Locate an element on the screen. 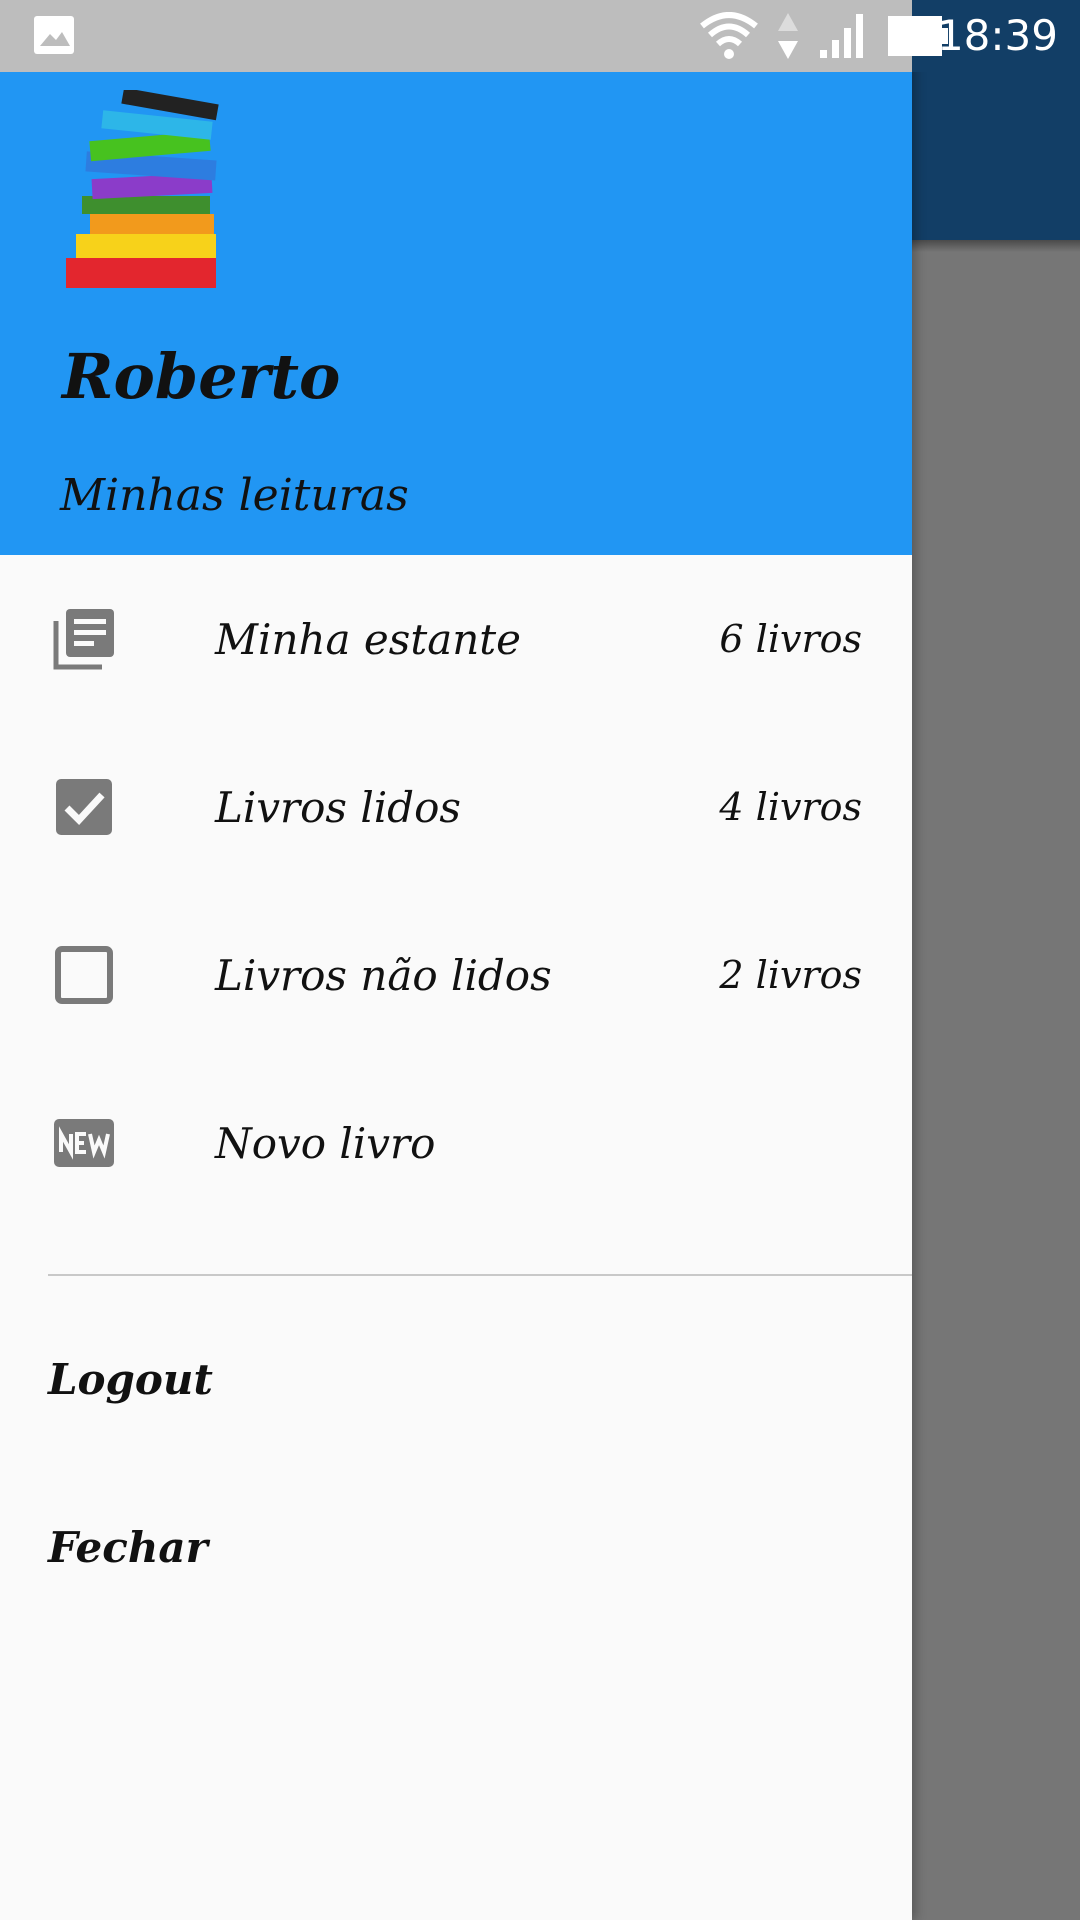 The height and width of the screenshot is (1920, 1080). data-arrows-icon is located at coordinates (788, 36).